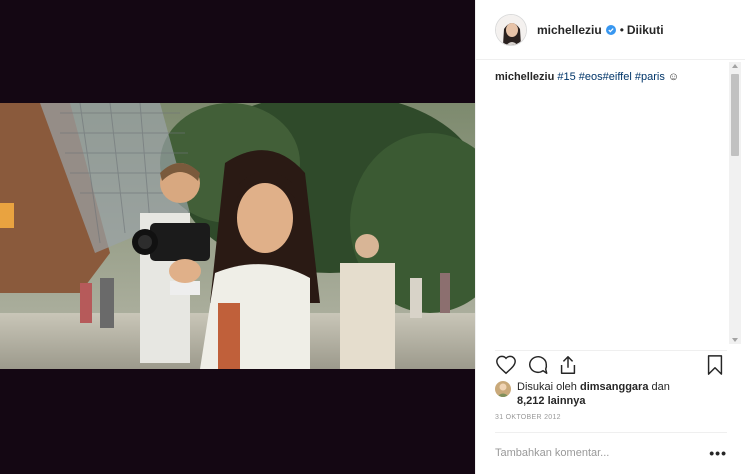 The height and width of the screenshot is (474, 745). I want to click on scroll-down-arrow, so click(735, 340).